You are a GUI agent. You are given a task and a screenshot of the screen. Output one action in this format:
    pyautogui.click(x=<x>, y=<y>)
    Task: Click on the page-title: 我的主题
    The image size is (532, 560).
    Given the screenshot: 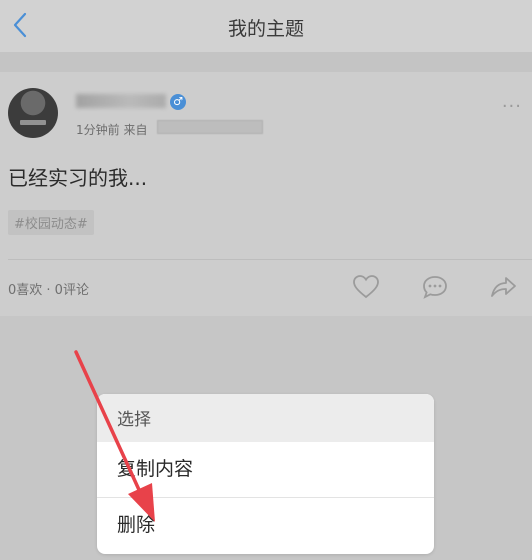 What is the action you would take?
    pyautogui.click(x=265, y=29)
    